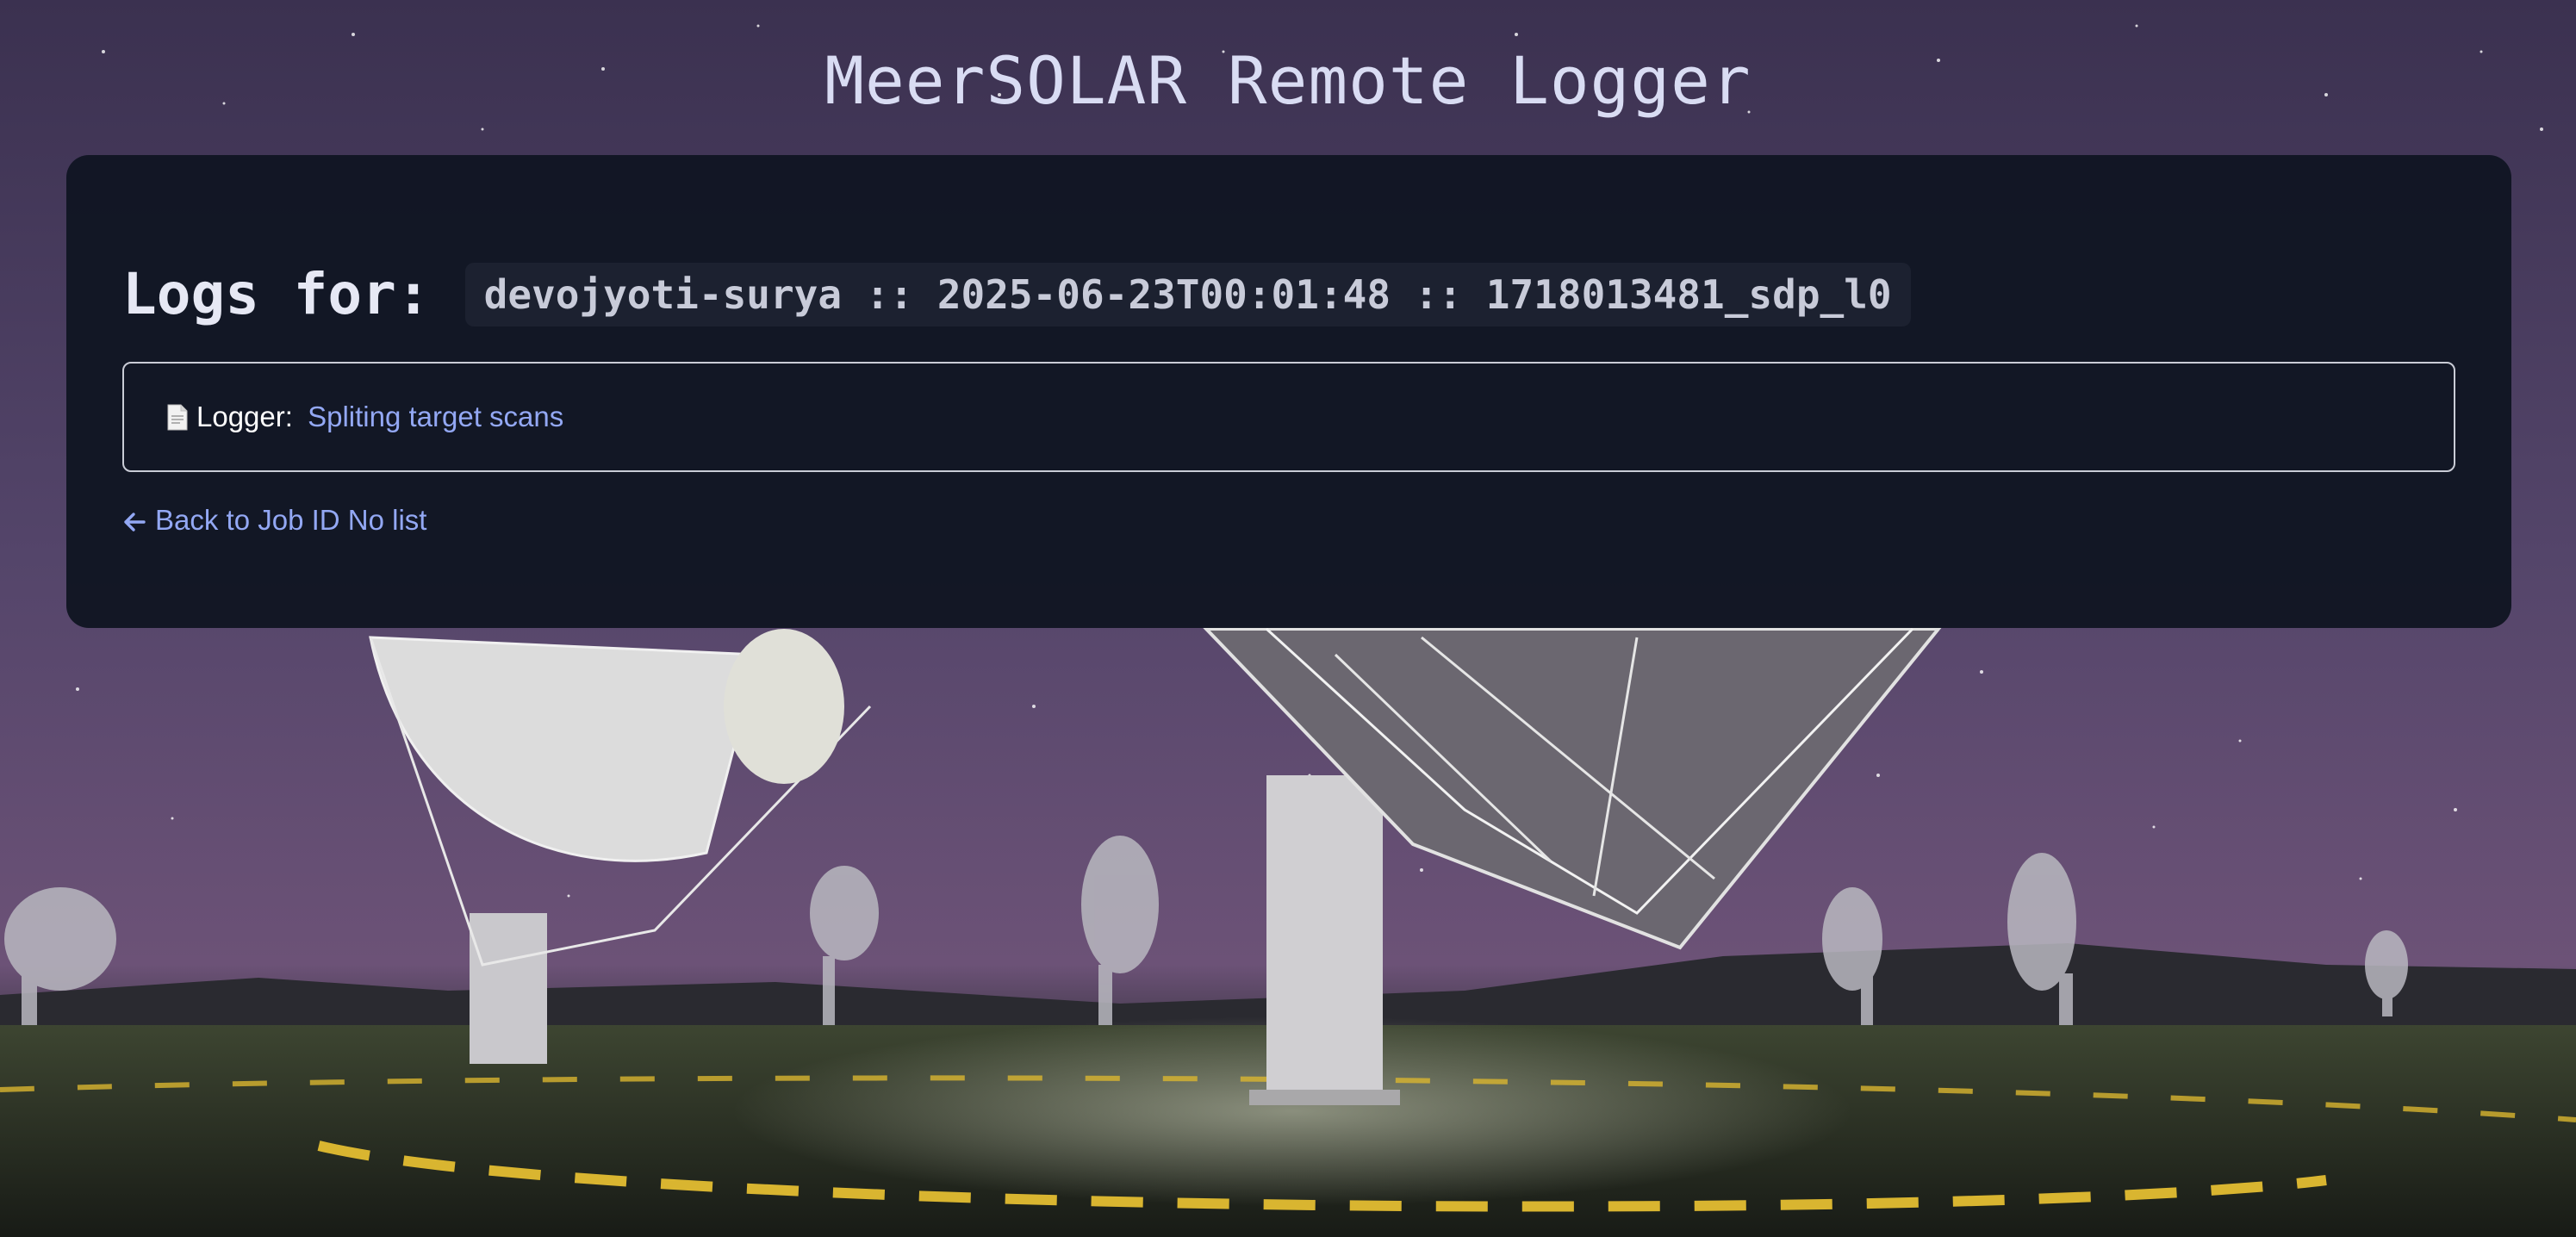  What do you see at coordinates (1289, 417) in the screenshot?
I see `logger-entry: Logger: Spliting target scans` at bounding box center [1289, 417].